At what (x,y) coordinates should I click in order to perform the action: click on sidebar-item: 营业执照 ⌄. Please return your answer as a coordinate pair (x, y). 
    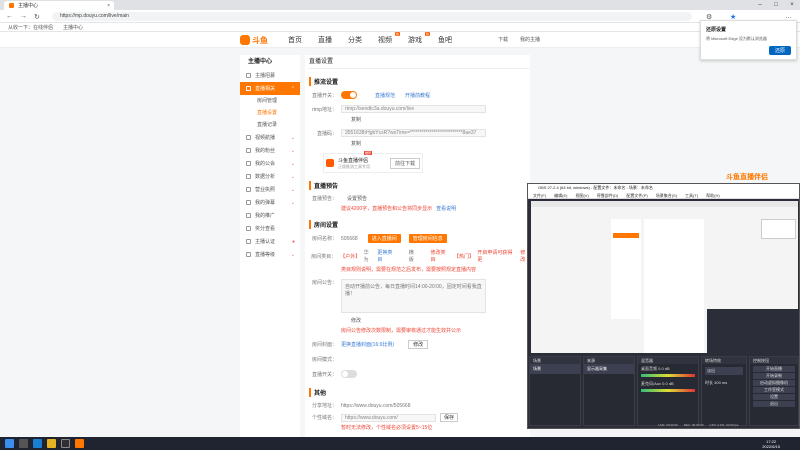
    Looking at the image, I should click on (270, 189).